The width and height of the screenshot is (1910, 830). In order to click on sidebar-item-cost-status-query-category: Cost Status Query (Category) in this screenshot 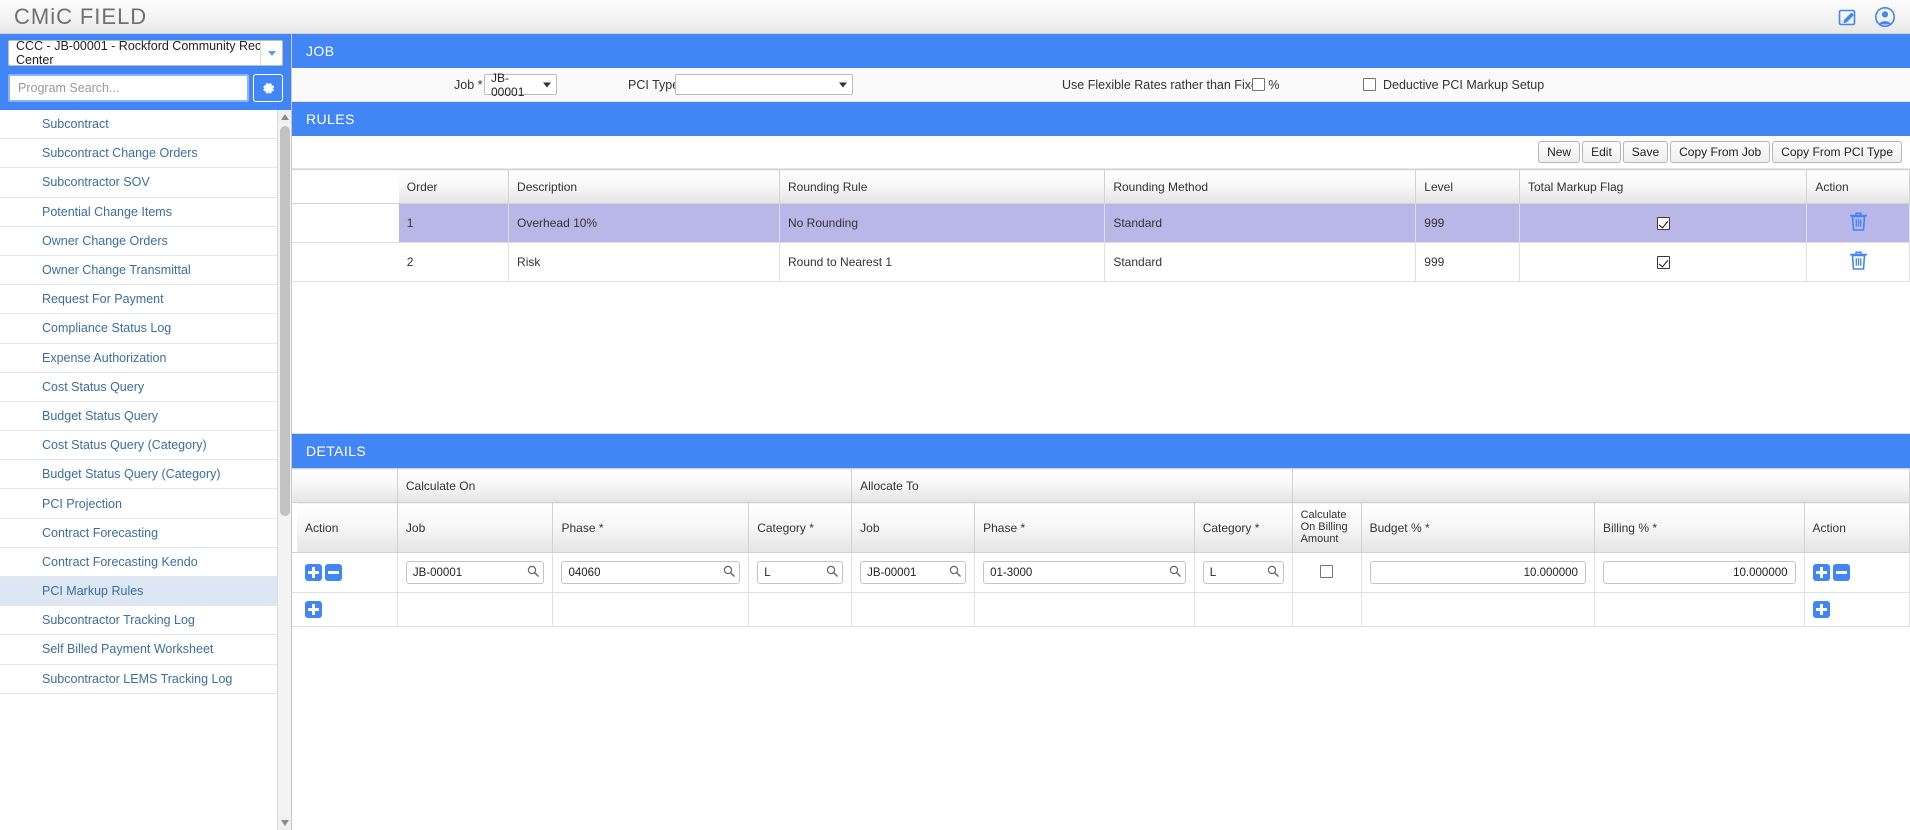, I will do `click(145, 446)`.